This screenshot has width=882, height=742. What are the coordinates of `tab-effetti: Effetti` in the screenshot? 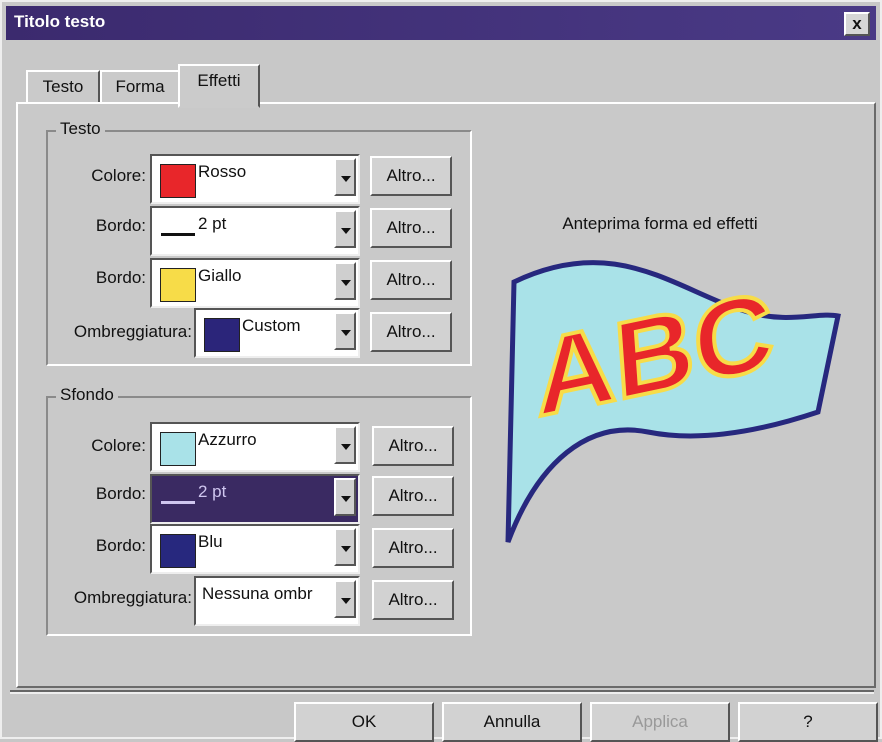 It's located at (219, 86).